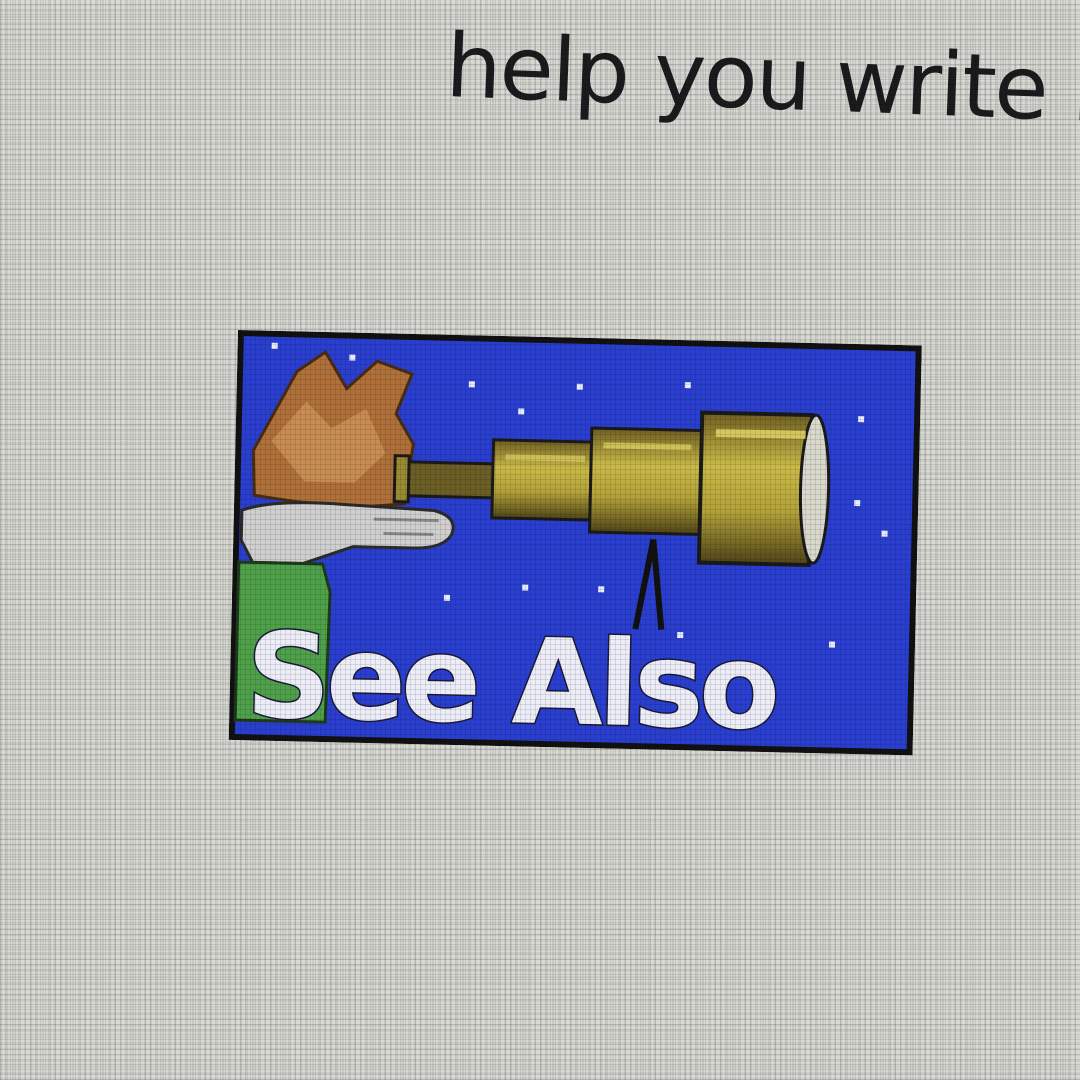 This screenshot has height=1080, width=1080. Describe the element at coordinates (762, 79) in the screenshot. I see `help-text-line: help you write re` at that location.